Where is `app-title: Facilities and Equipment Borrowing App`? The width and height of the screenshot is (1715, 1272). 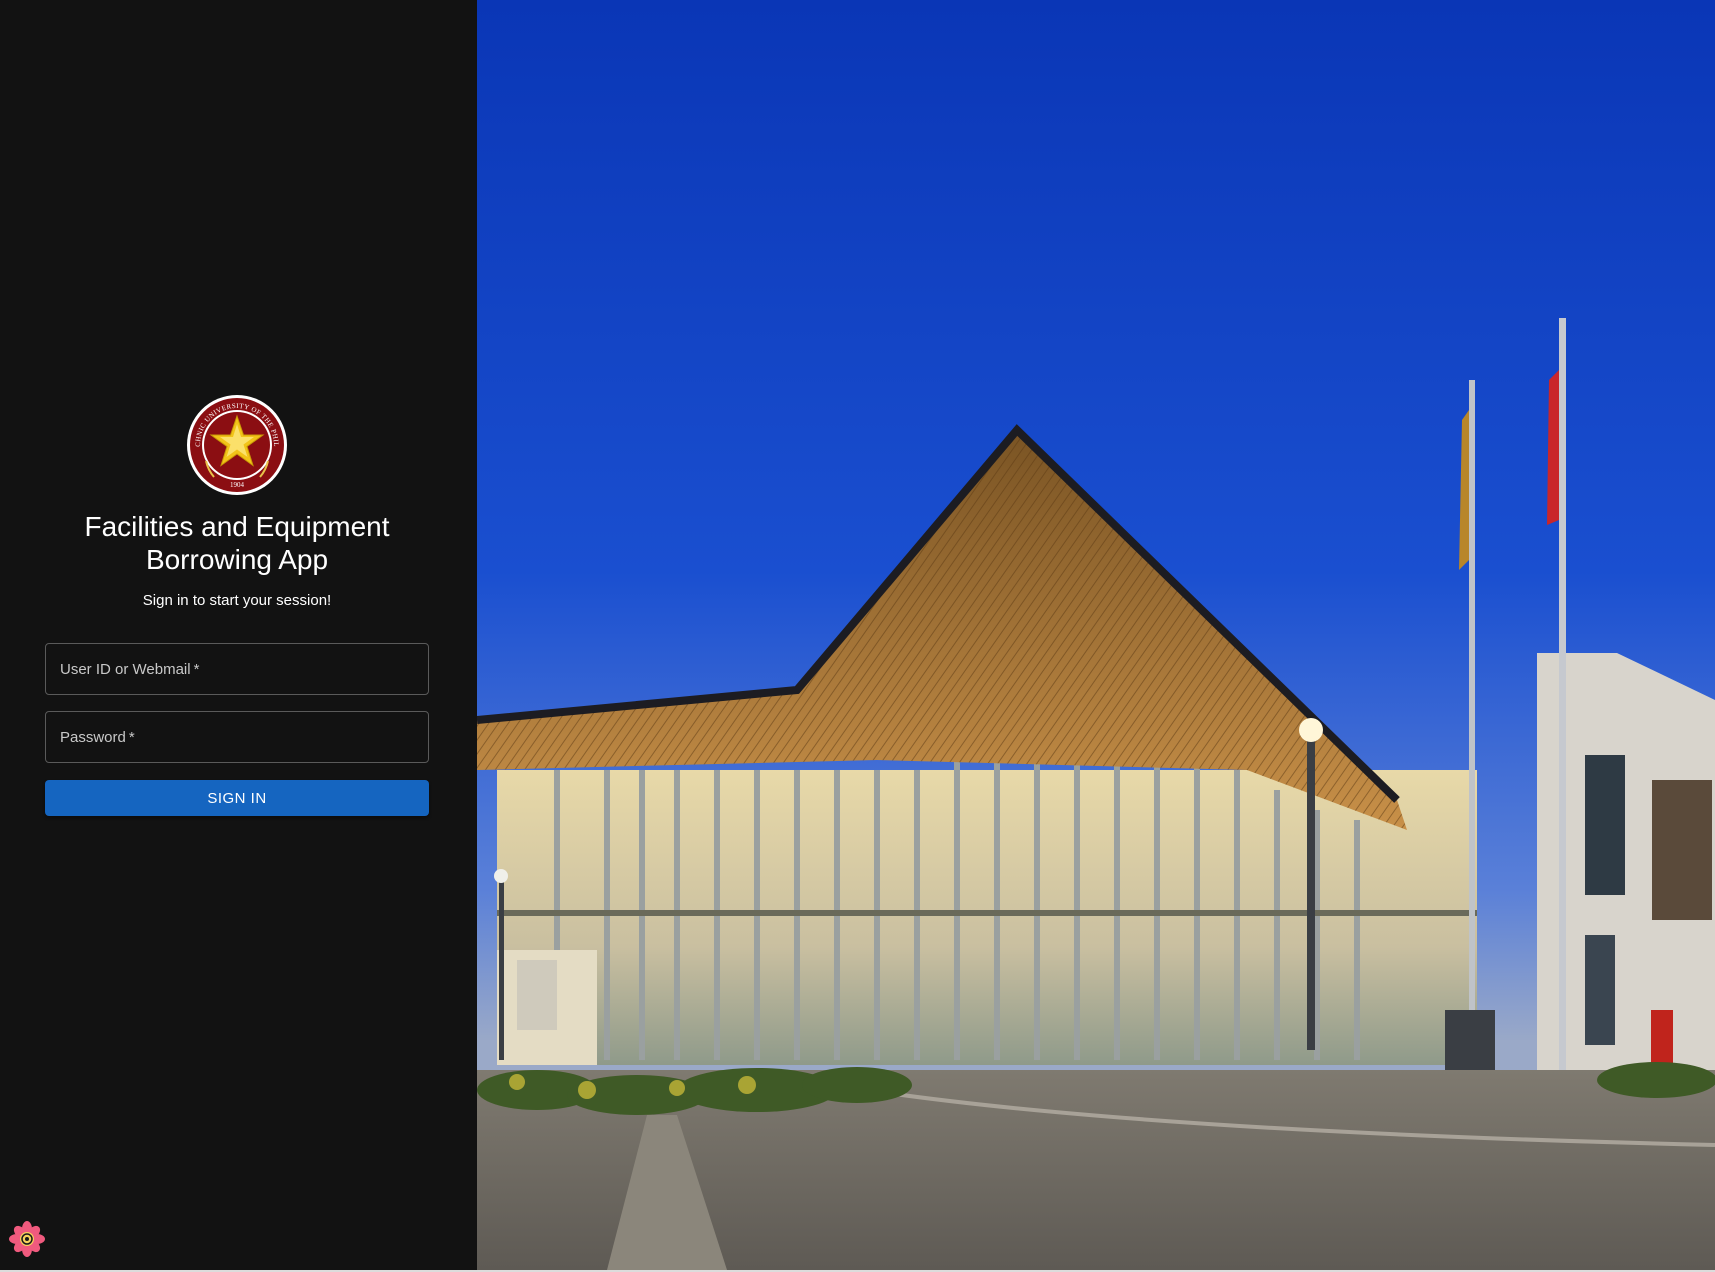 app-title: Facilities and Equipment Borrowing App is located at coordinates (237, 543).